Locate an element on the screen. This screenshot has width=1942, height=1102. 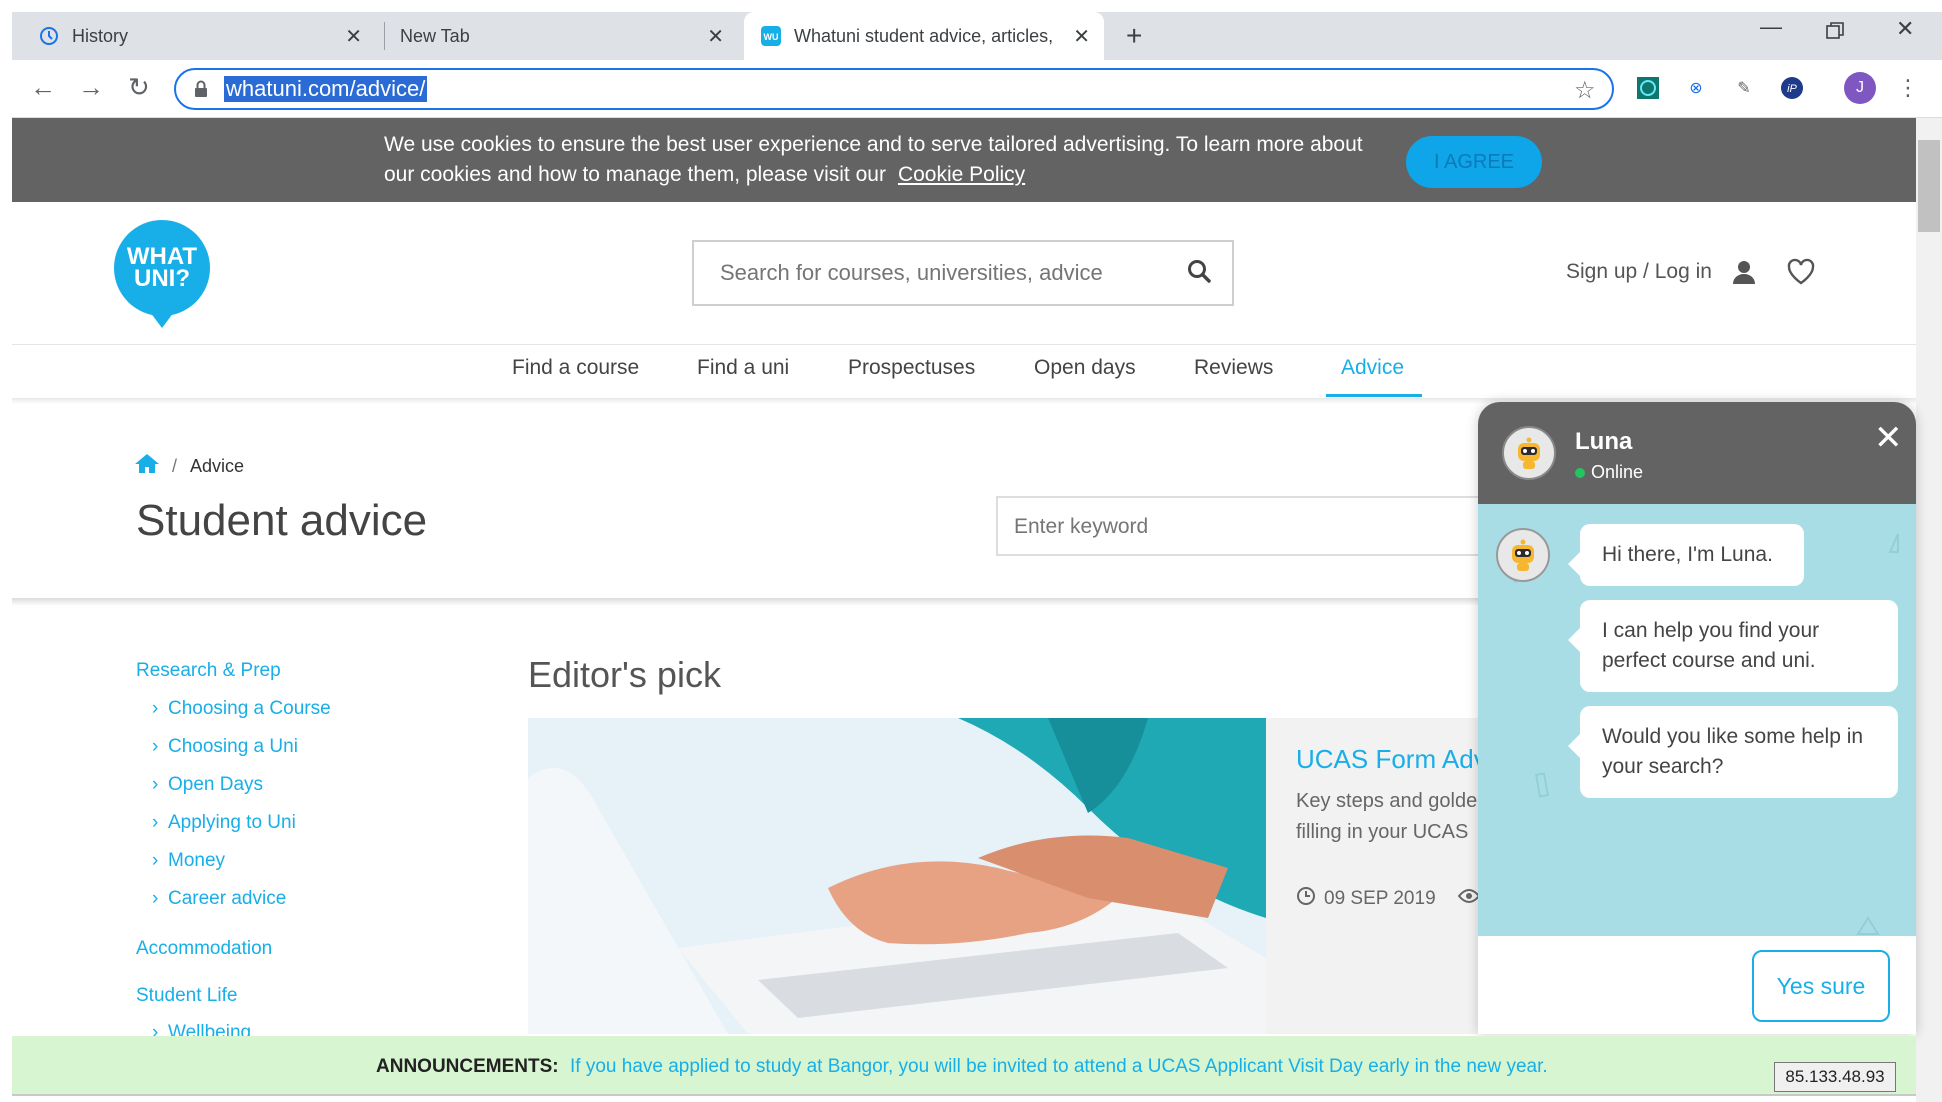
svg-text: WU is located at coordinates (771, 37).